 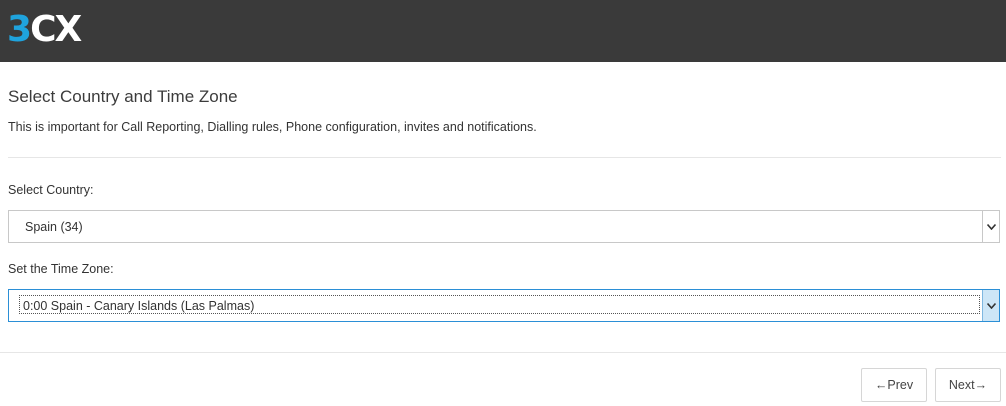 I want to click on country-select: Spain (34), so click(x=504, y=226).